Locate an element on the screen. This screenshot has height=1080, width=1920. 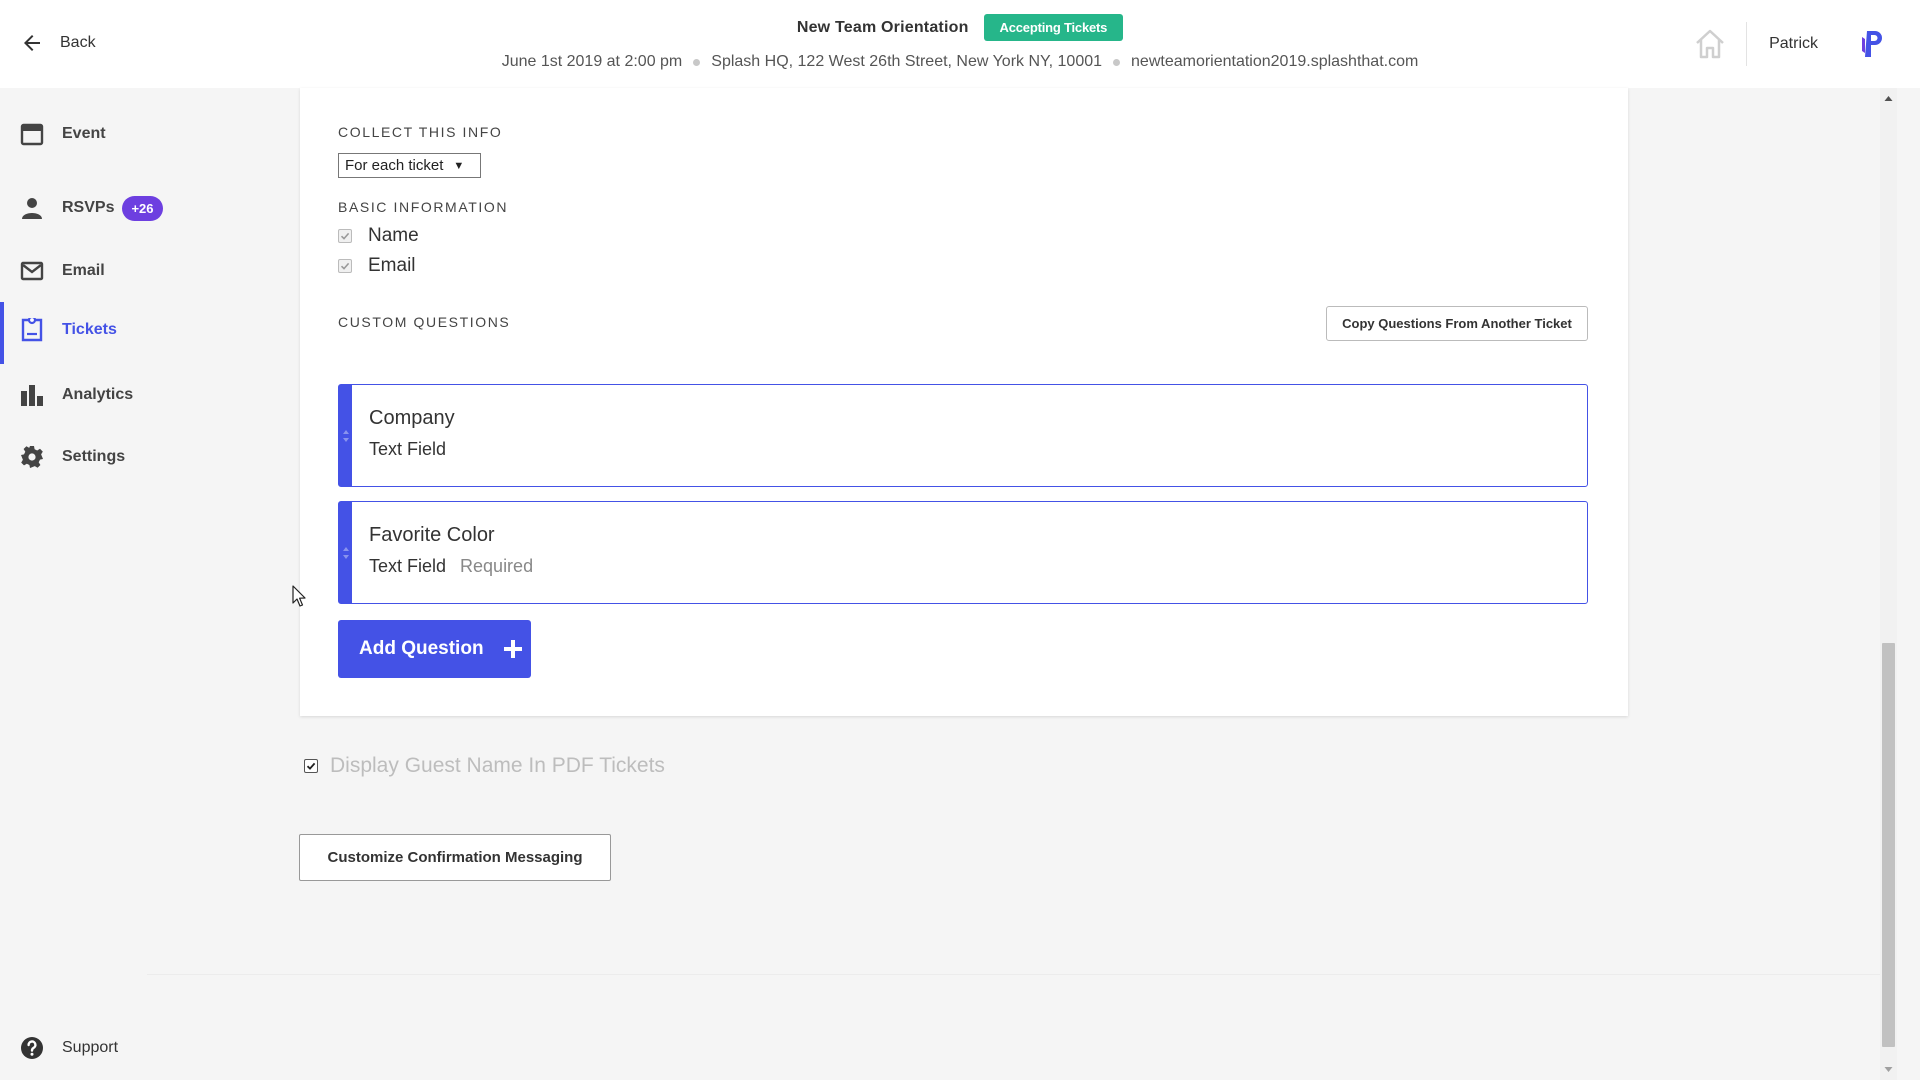
brand-logo-icon is located at coordinates (1873, 44).